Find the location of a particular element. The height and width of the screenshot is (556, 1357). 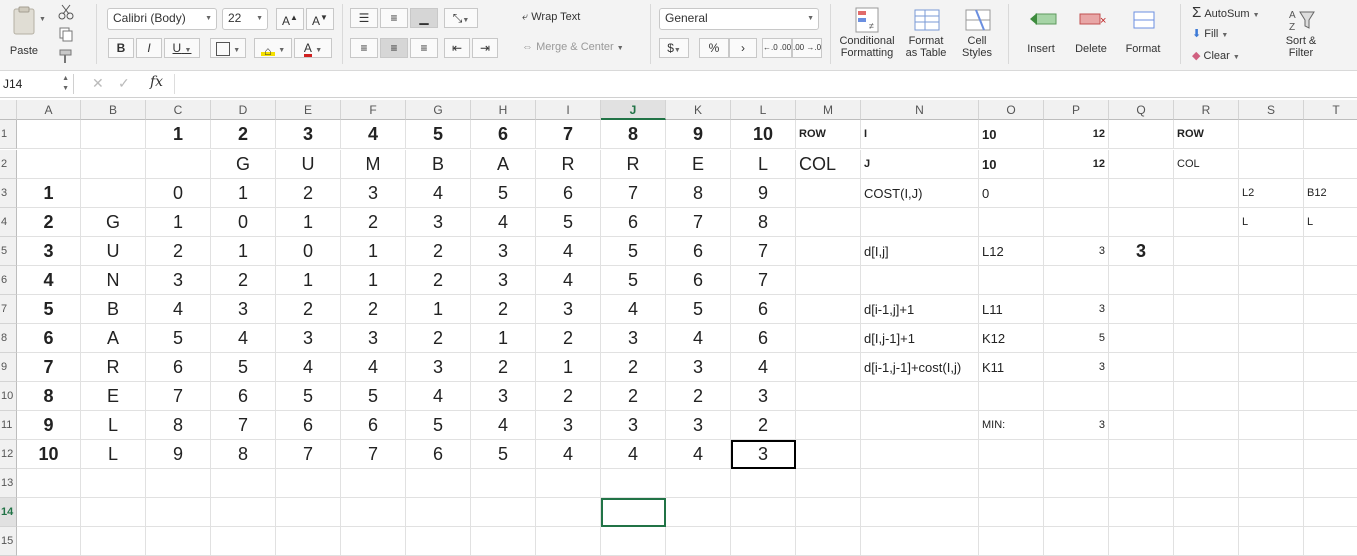

cell-m12 is located at coordinates (828, 454).